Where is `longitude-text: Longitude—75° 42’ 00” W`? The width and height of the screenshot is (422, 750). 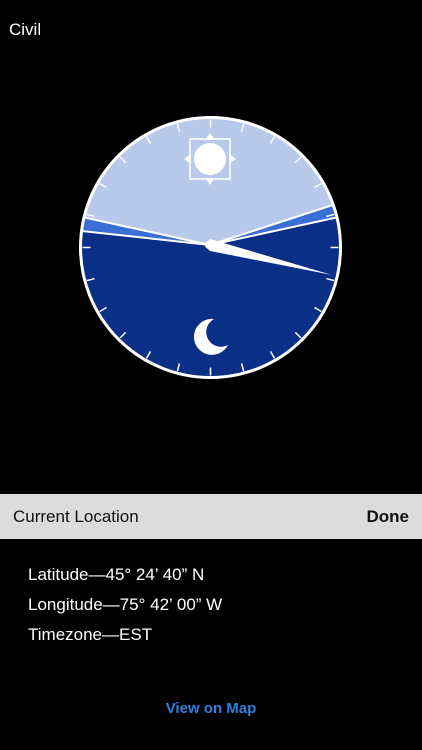
longitude-text: Longitude—75° 42’ 00” W is located at coordinates (125, 604).